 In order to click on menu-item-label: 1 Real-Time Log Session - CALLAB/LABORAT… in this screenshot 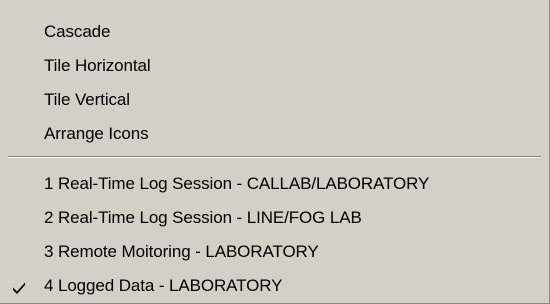, I will do `click(237, 183)`.